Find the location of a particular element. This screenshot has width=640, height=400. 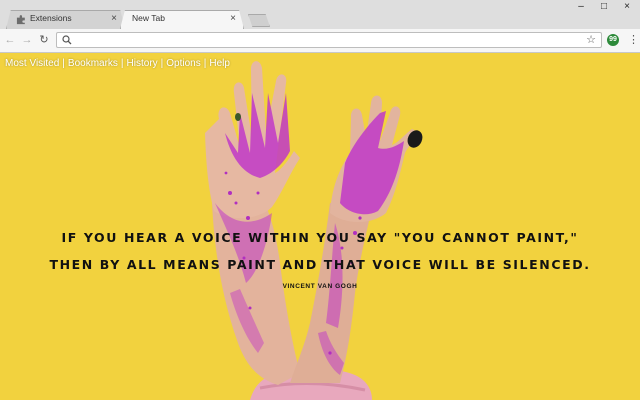

tab-title: Extensions is located at coordinates (51, 18).